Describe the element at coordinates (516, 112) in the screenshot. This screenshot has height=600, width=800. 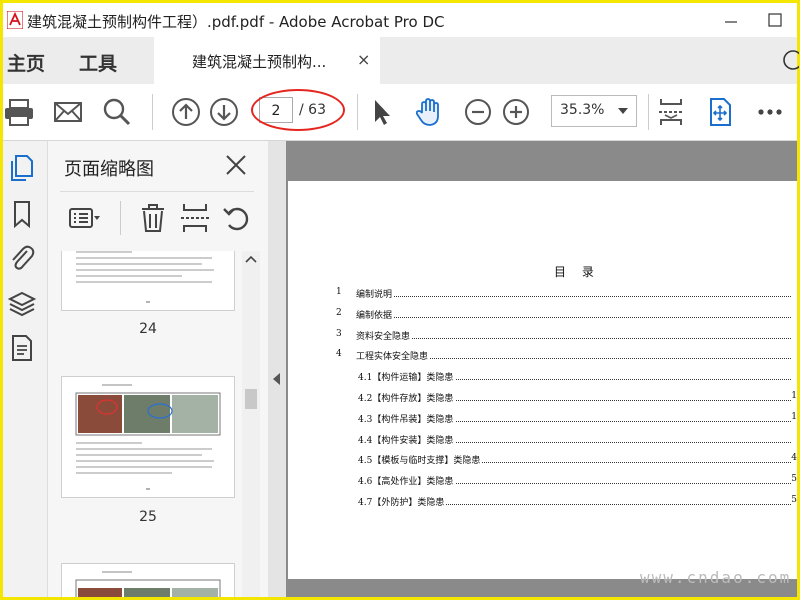
I see `zoom-in-icon` at that location.